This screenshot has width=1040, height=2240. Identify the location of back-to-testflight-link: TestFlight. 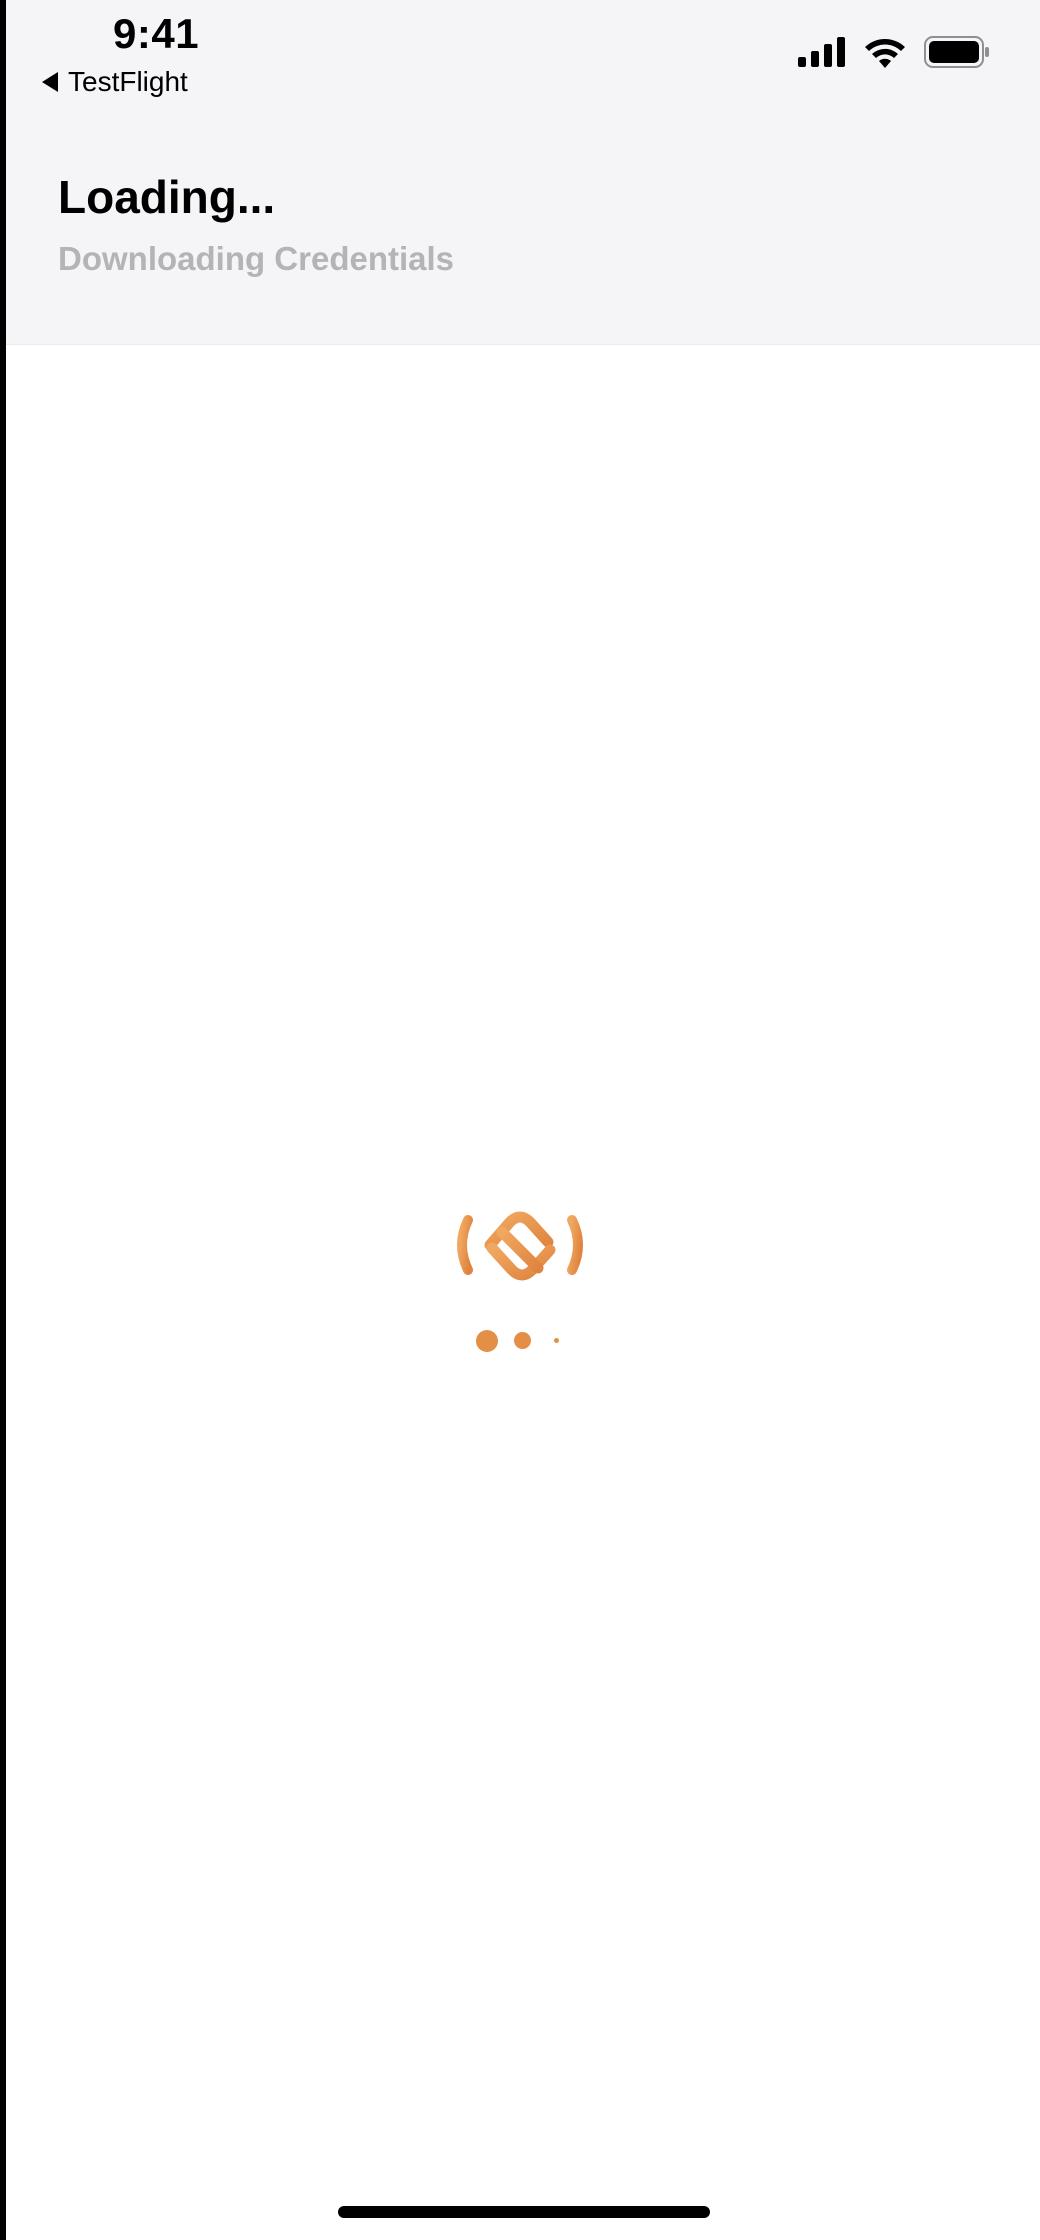
(115, 82).